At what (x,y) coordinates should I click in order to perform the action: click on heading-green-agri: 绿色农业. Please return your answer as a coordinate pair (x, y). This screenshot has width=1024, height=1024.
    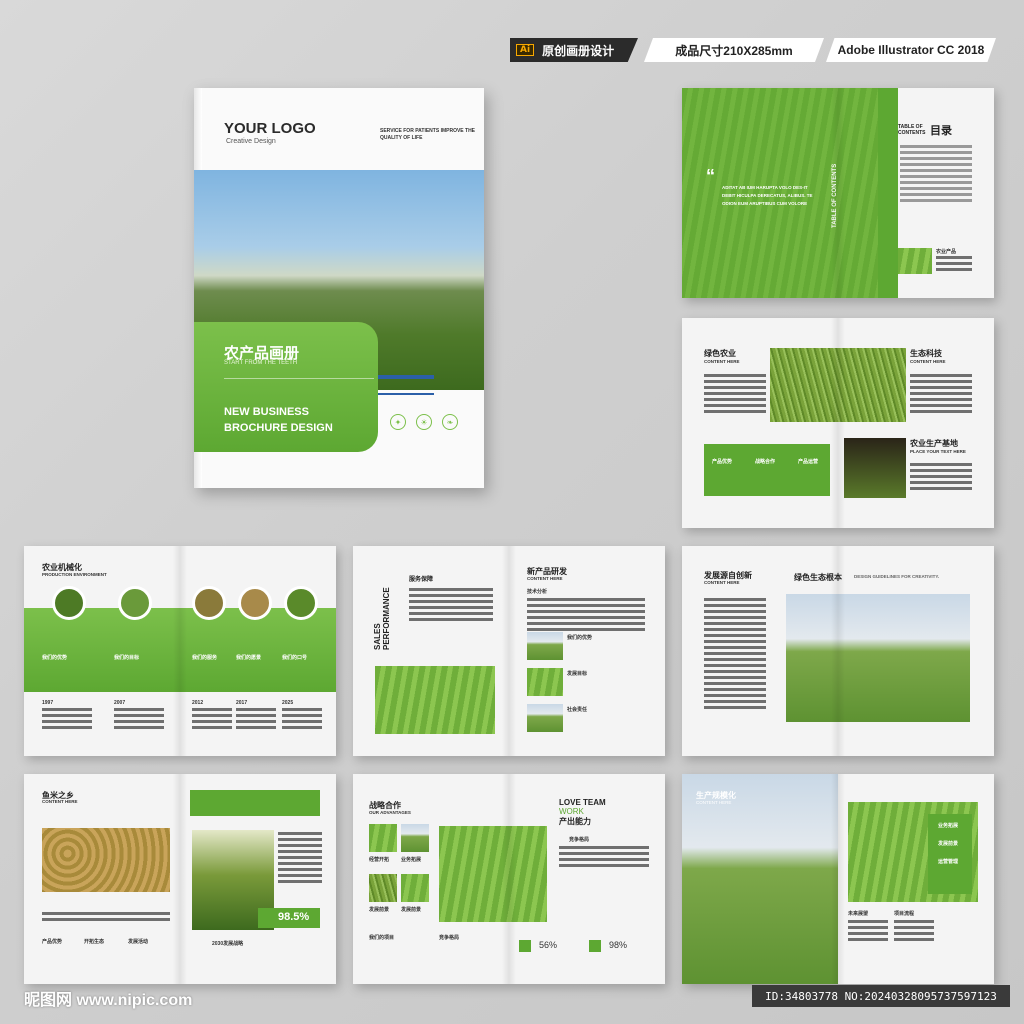
    Looking at the image, I should click on (720, 353).